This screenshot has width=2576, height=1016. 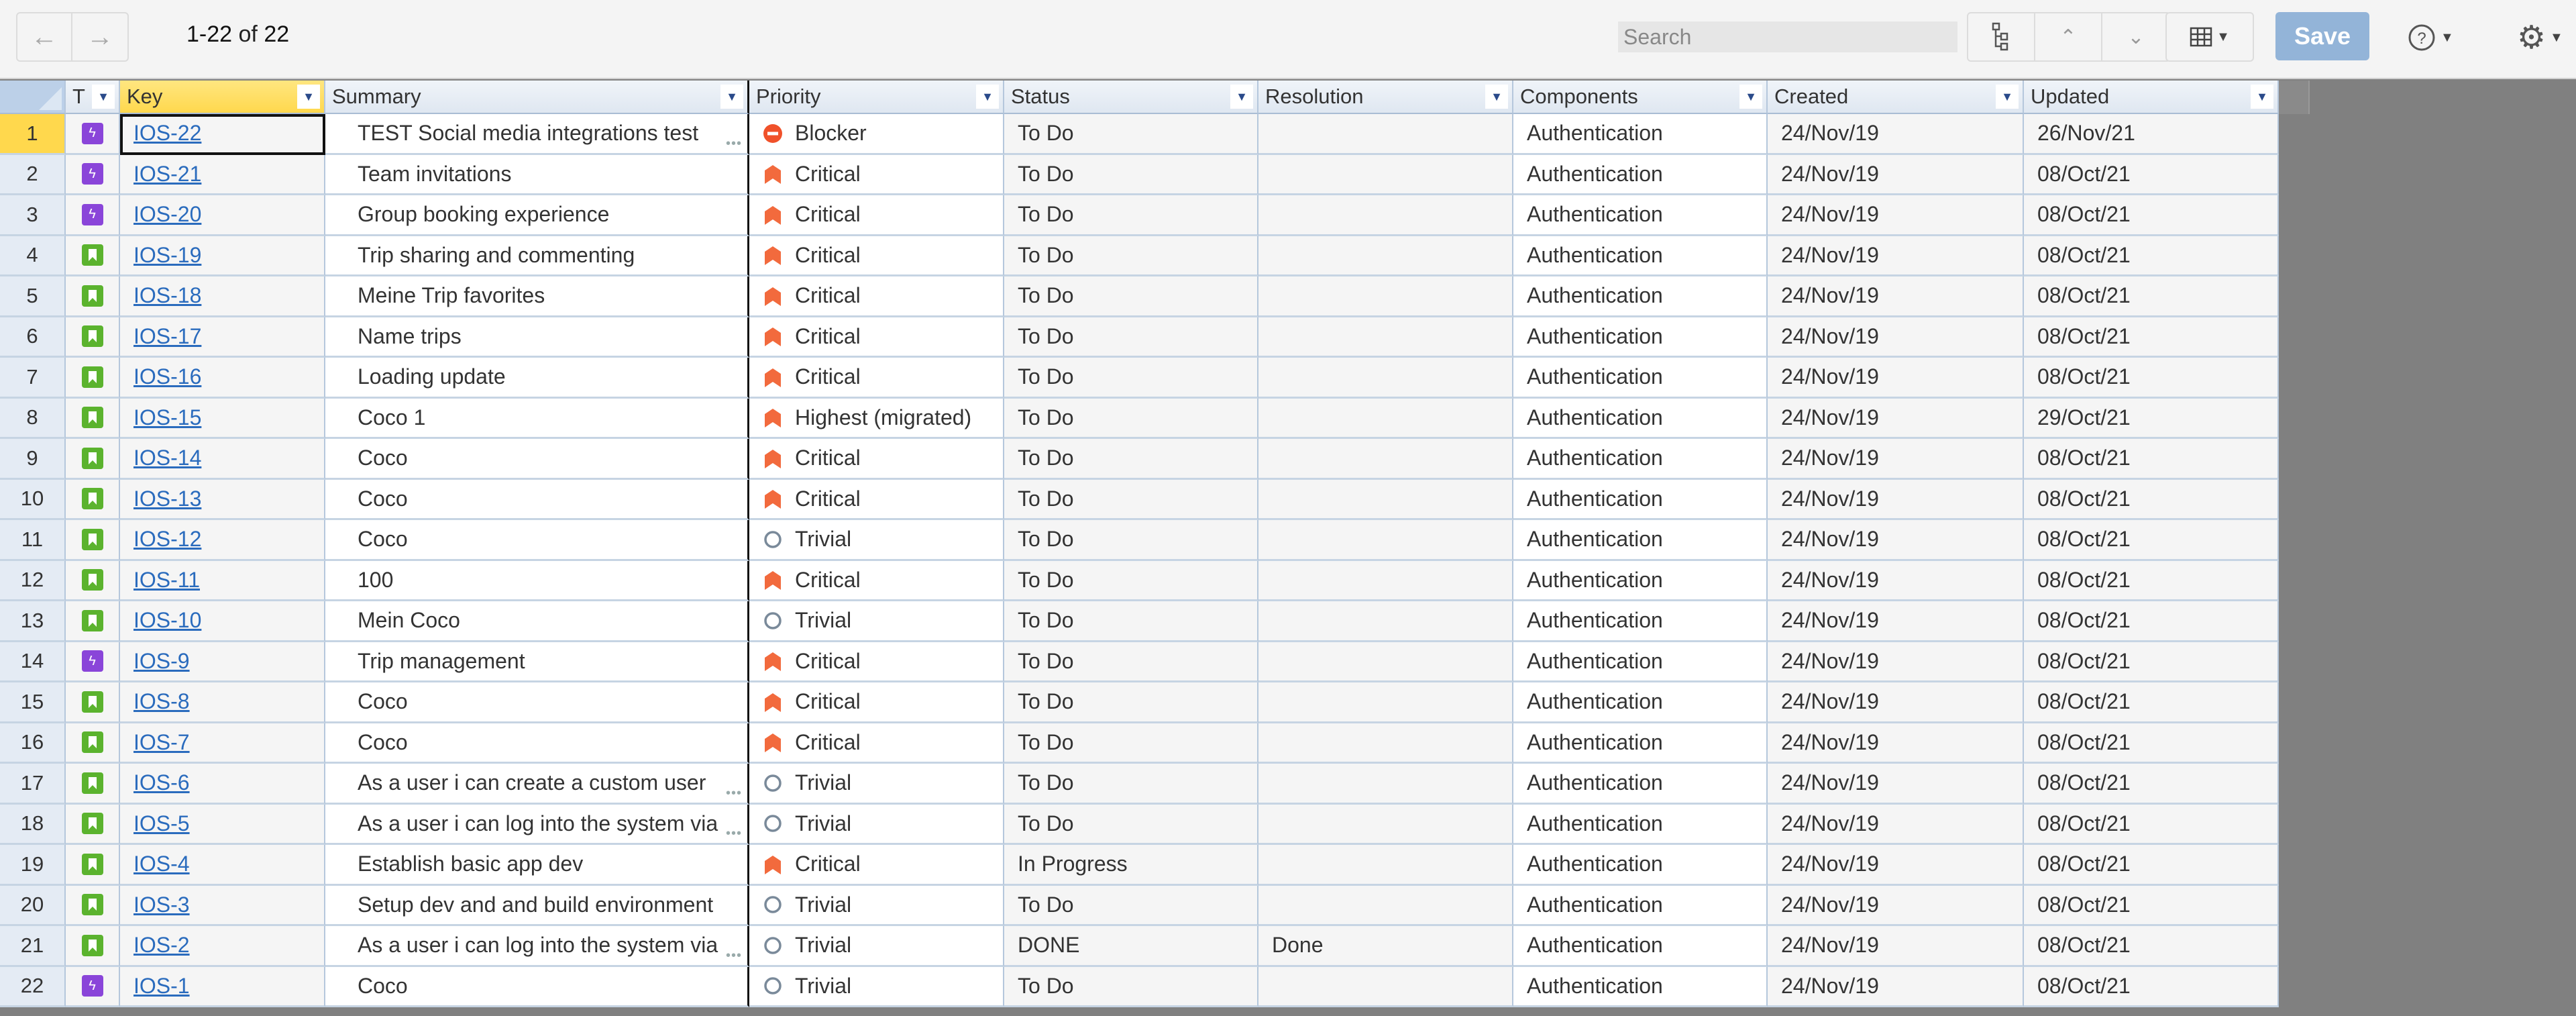 I want to click on resolution-cell: Done, so click(x=1385, y=947).